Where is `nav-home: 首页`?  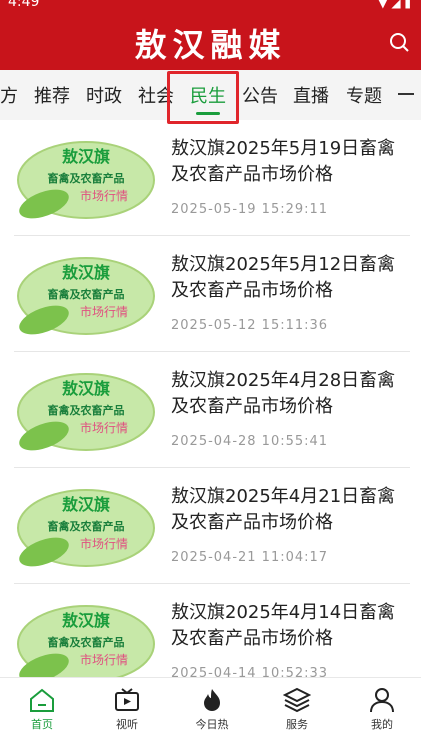
nav-home: 首页 is located at coordinates (42, 709).